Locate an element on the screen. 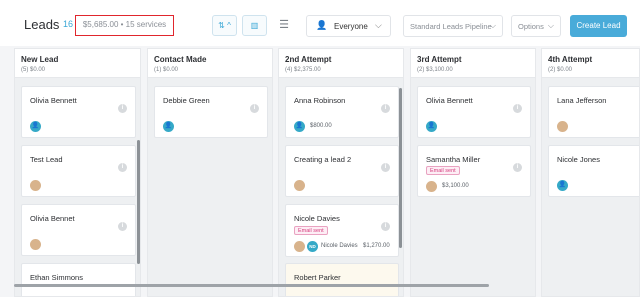 The width and height of the screenshot is (640, 297). pipeline-select: Standard Leads Pipeline ⌵ is located at coordinates (453, 26).